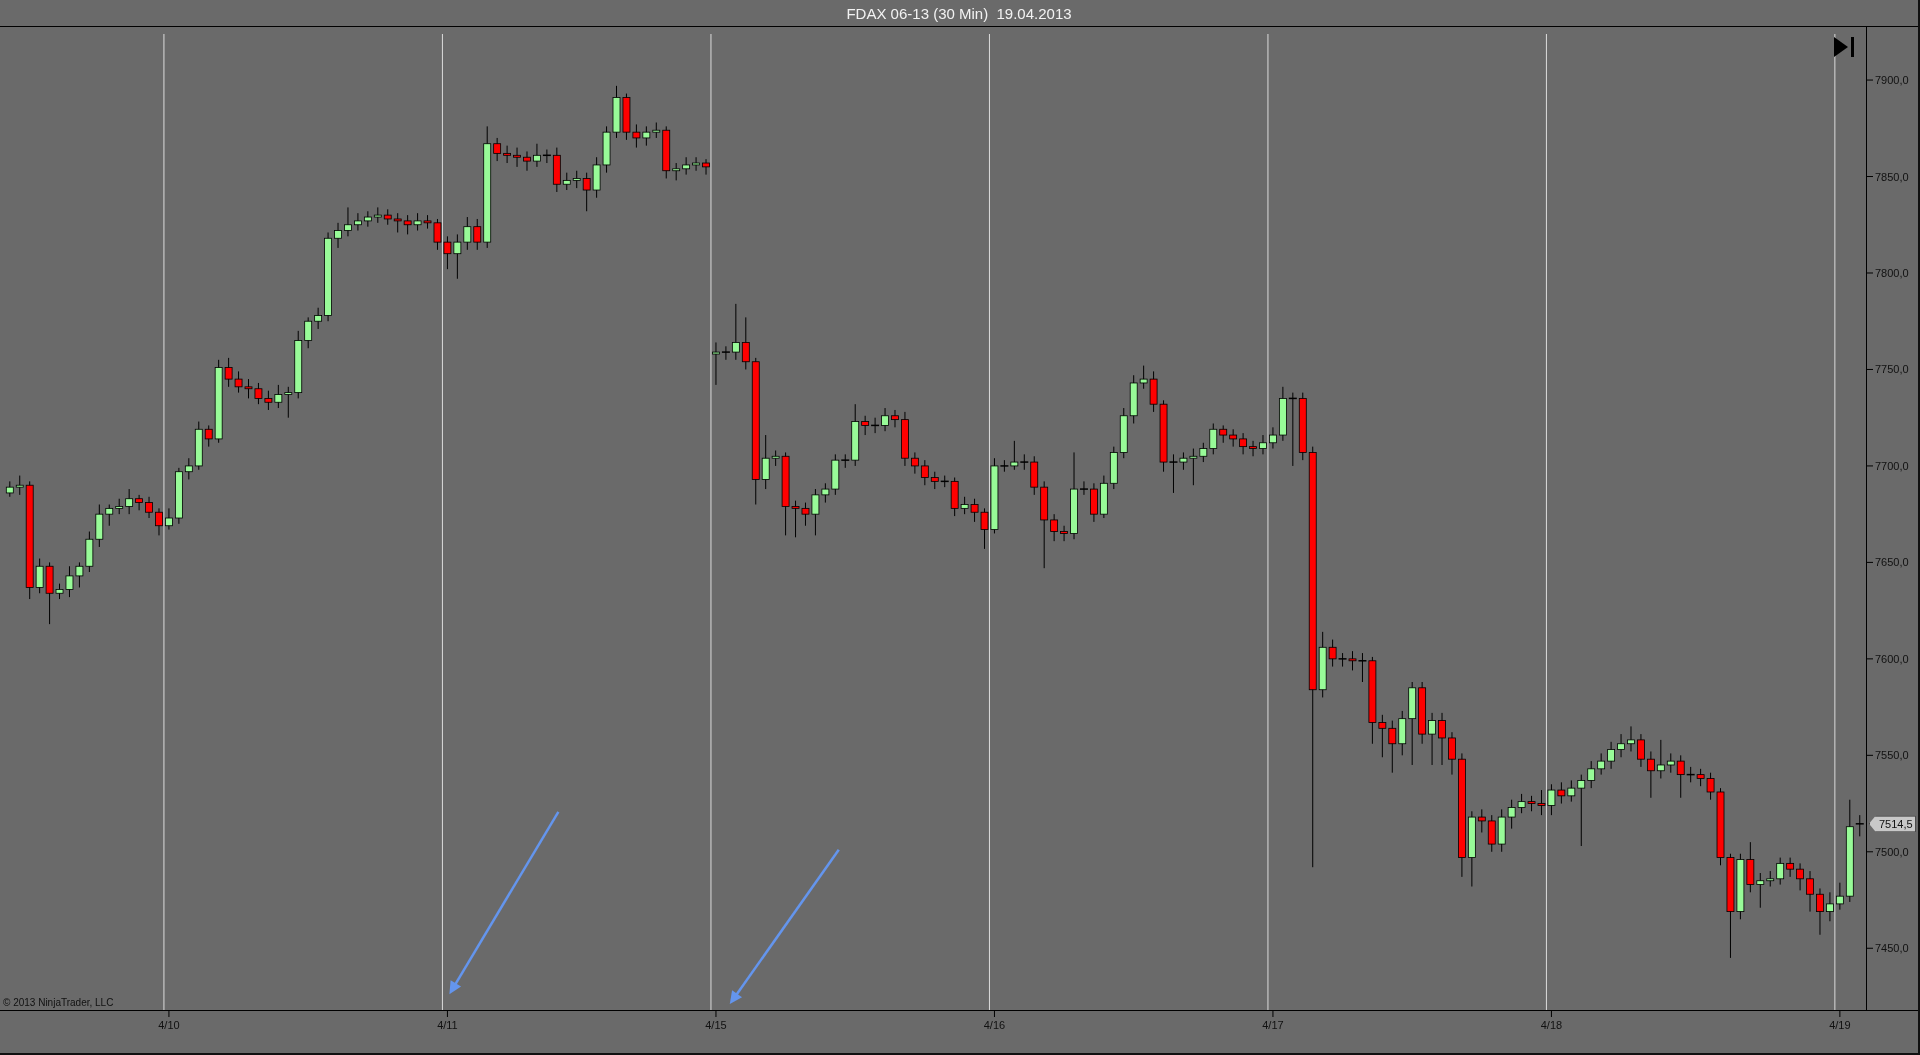 The width and height of the screenshot is (1920, 1055). I want to click on date-axis-label: 4/17, so click(1273, 1025).